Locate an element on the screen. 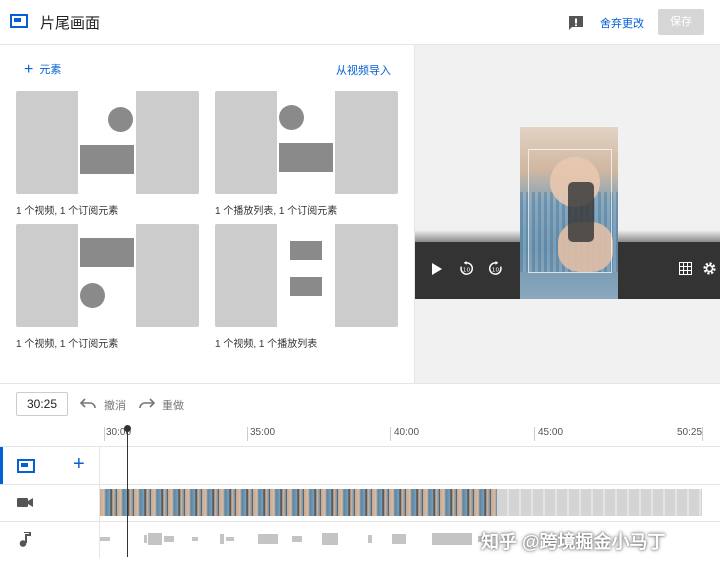  end-screen-track: + is located at coordinates (360, 465).